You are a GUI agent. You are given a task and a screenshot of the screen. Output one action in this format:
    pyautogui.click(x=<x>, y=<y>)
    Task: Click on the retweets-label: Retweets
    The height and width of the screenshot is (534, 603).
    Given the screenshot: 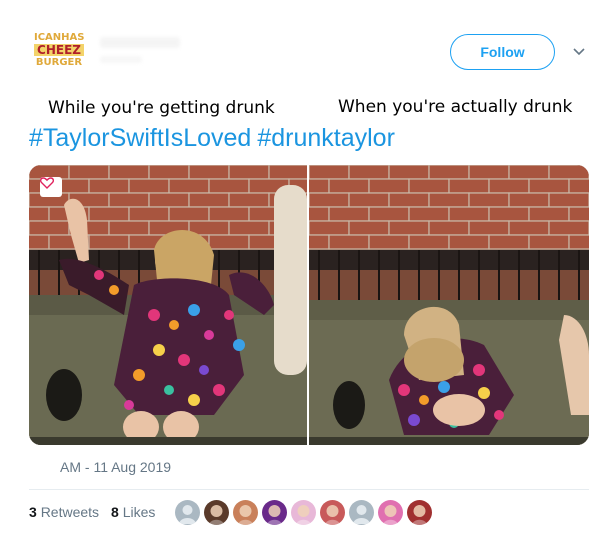 What is the action you would take?
    pyautogui.click(x=70, y=512)
    